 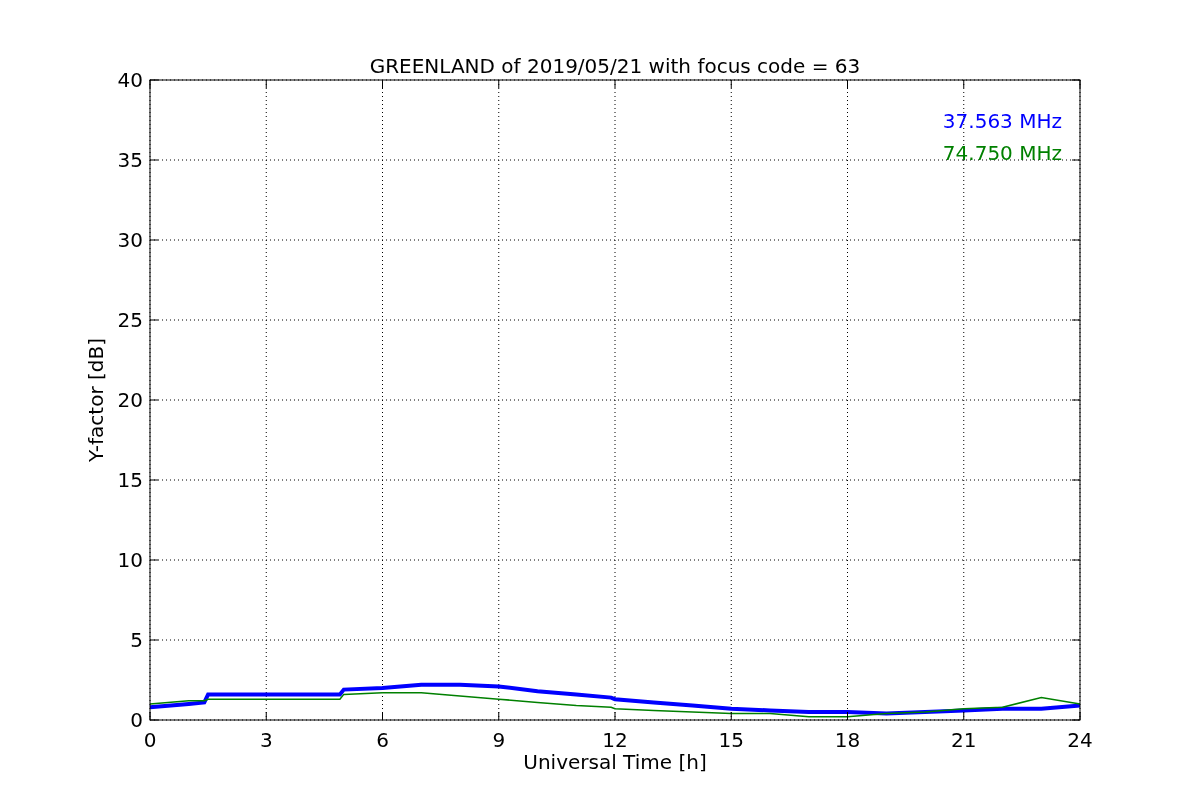 I want to click on legend-label: 74.750 MHz, so click(x=1002, y=153).